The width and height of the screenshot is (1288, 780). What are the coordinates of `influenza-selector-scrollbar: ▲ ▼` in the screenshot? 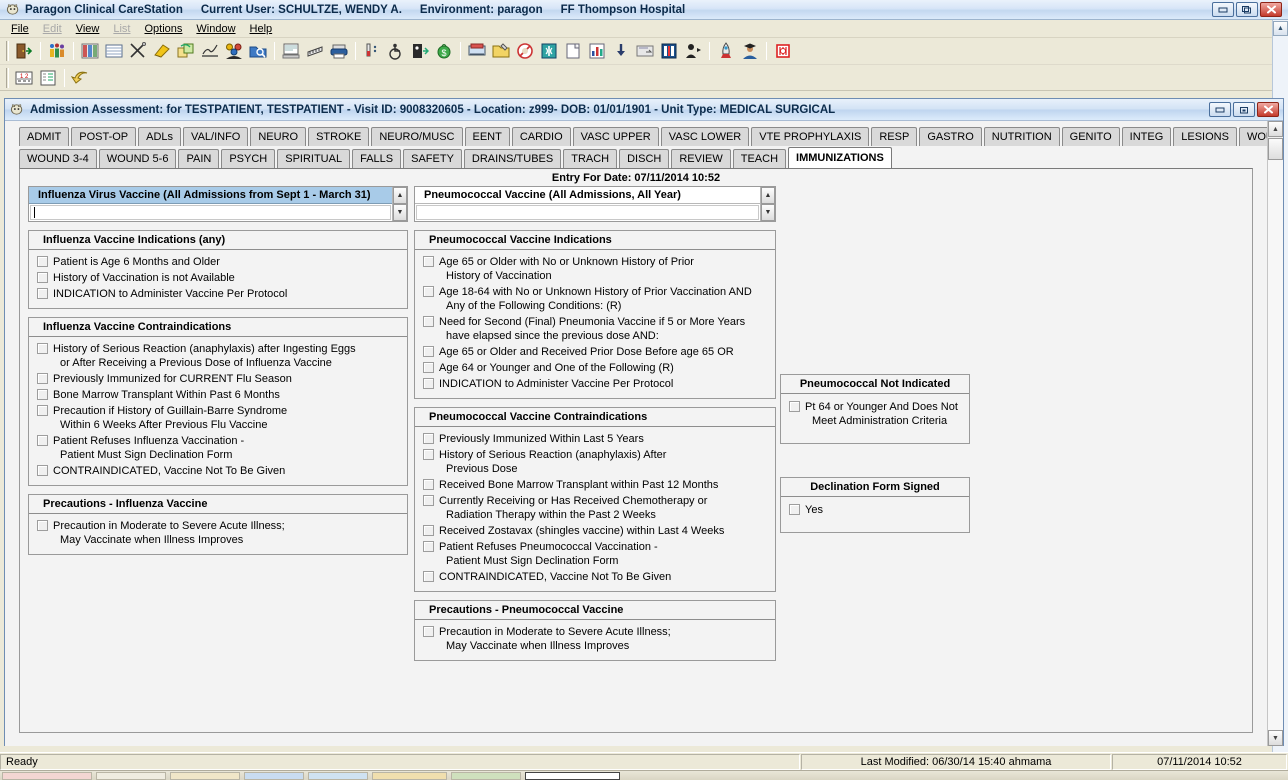 It's located at (399, 204).